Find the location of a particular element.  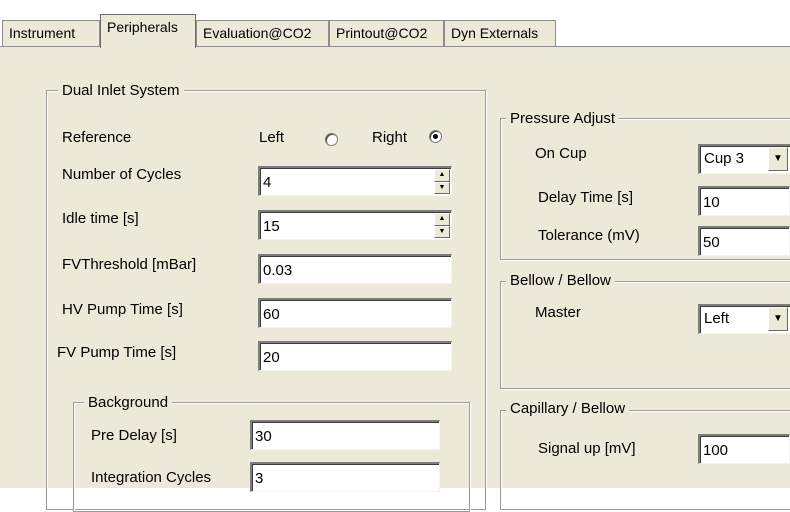

bellow-bellow-group is located at coordinates (645, 335).